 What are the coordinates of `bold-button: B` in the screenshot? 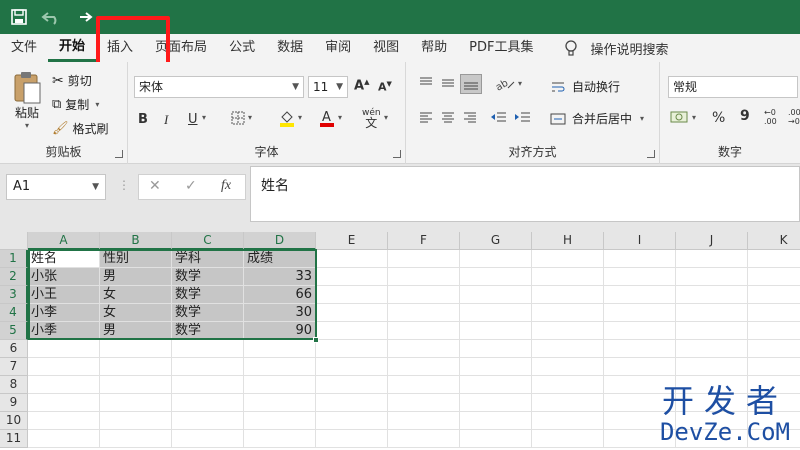 It's located at (143, 119).